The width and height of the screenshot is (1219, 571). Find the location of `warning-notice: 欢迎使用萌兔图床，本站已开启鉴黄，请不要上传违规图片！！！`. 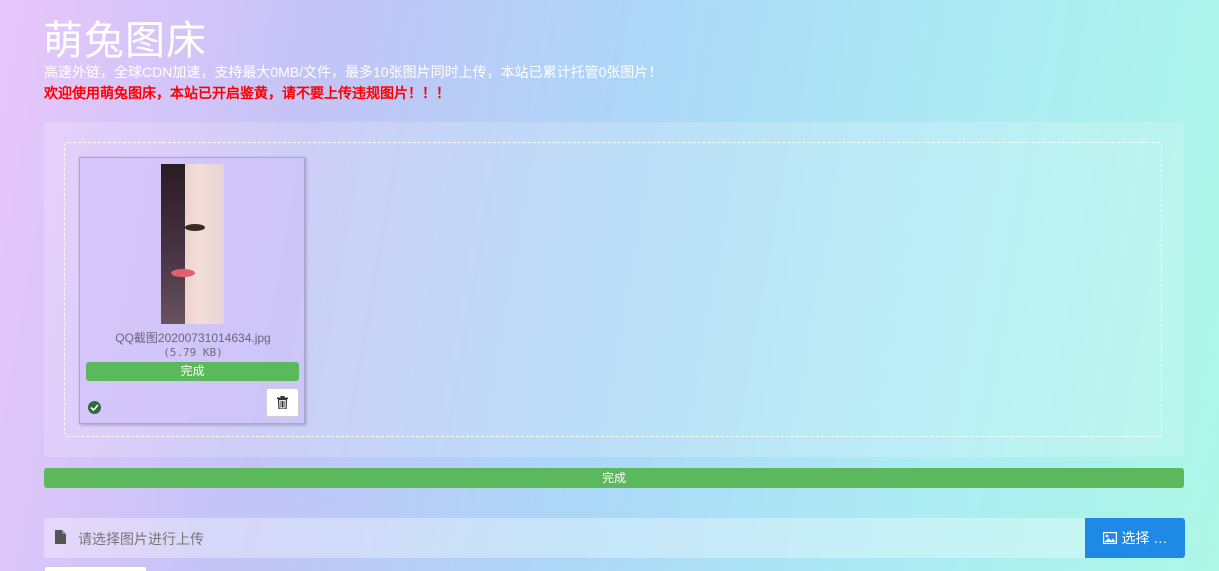

warning-notice: 欢迎使用萌兔图床，本站已开启鉴黄，请不要上传违规图片！！！ is located at coordinates (247, 93).